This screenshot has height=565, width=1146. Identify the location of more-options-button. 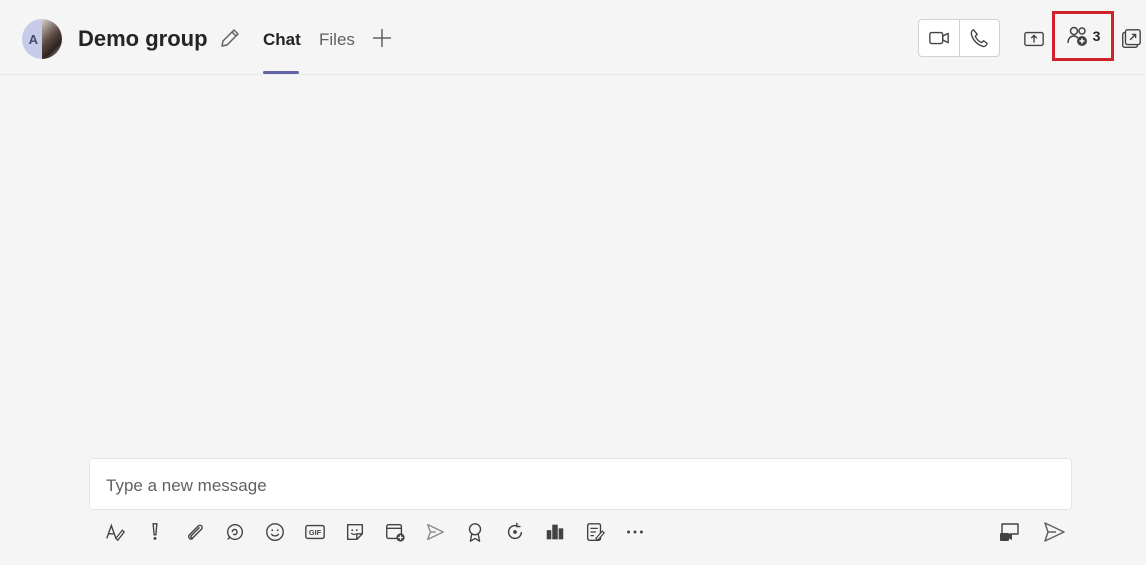
(635, 532).